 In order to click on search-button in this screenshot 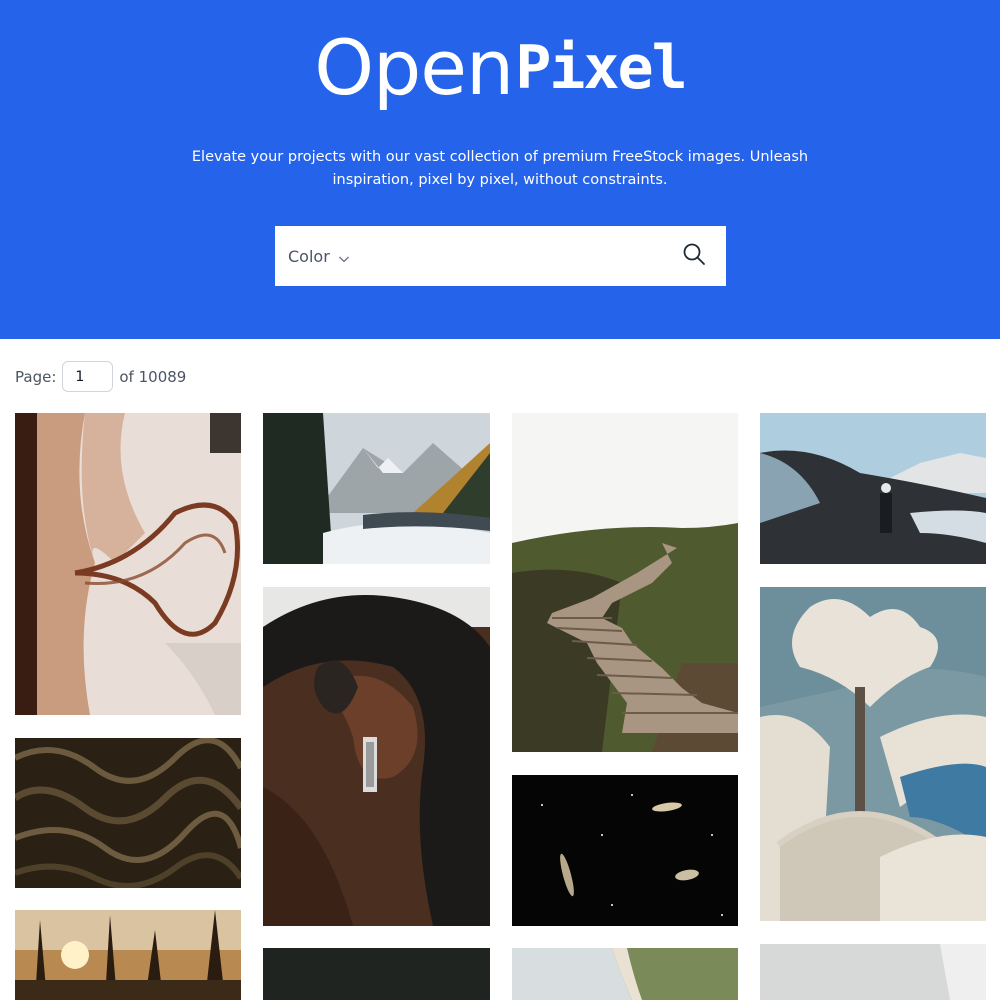, I will do `click(694, 256)`.